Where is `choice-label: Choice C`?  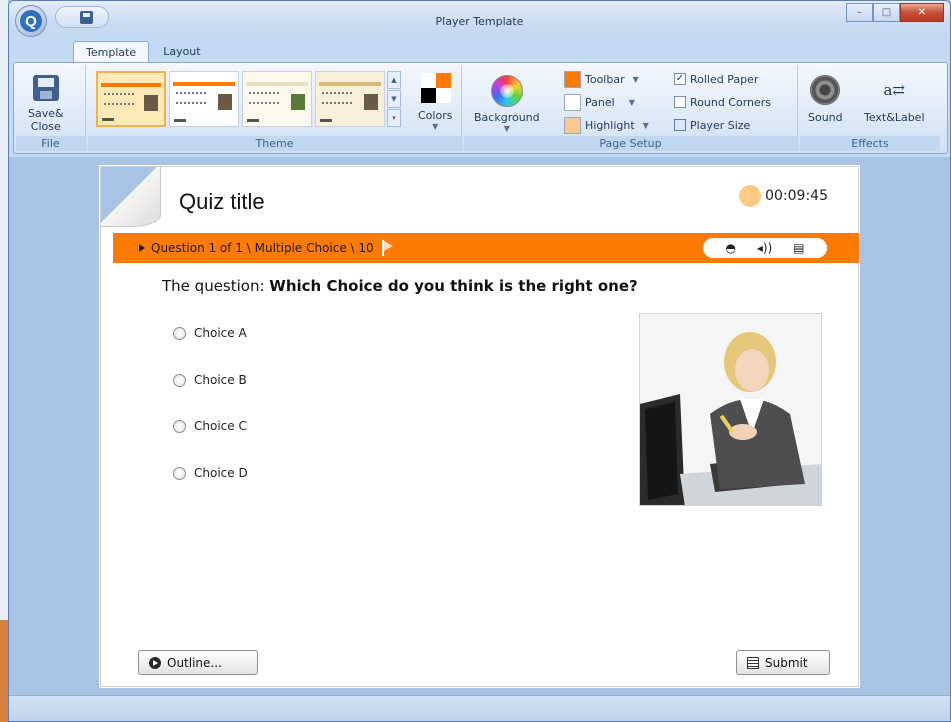
choice-label: Choice C is located at coordinates (220, 426).